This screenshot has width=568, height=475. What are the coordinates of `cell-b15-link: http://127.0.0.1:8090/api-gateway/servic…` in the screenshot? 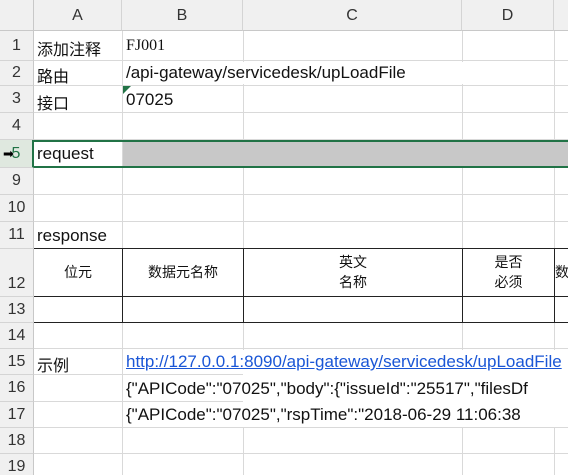 It's located at (344, 362).